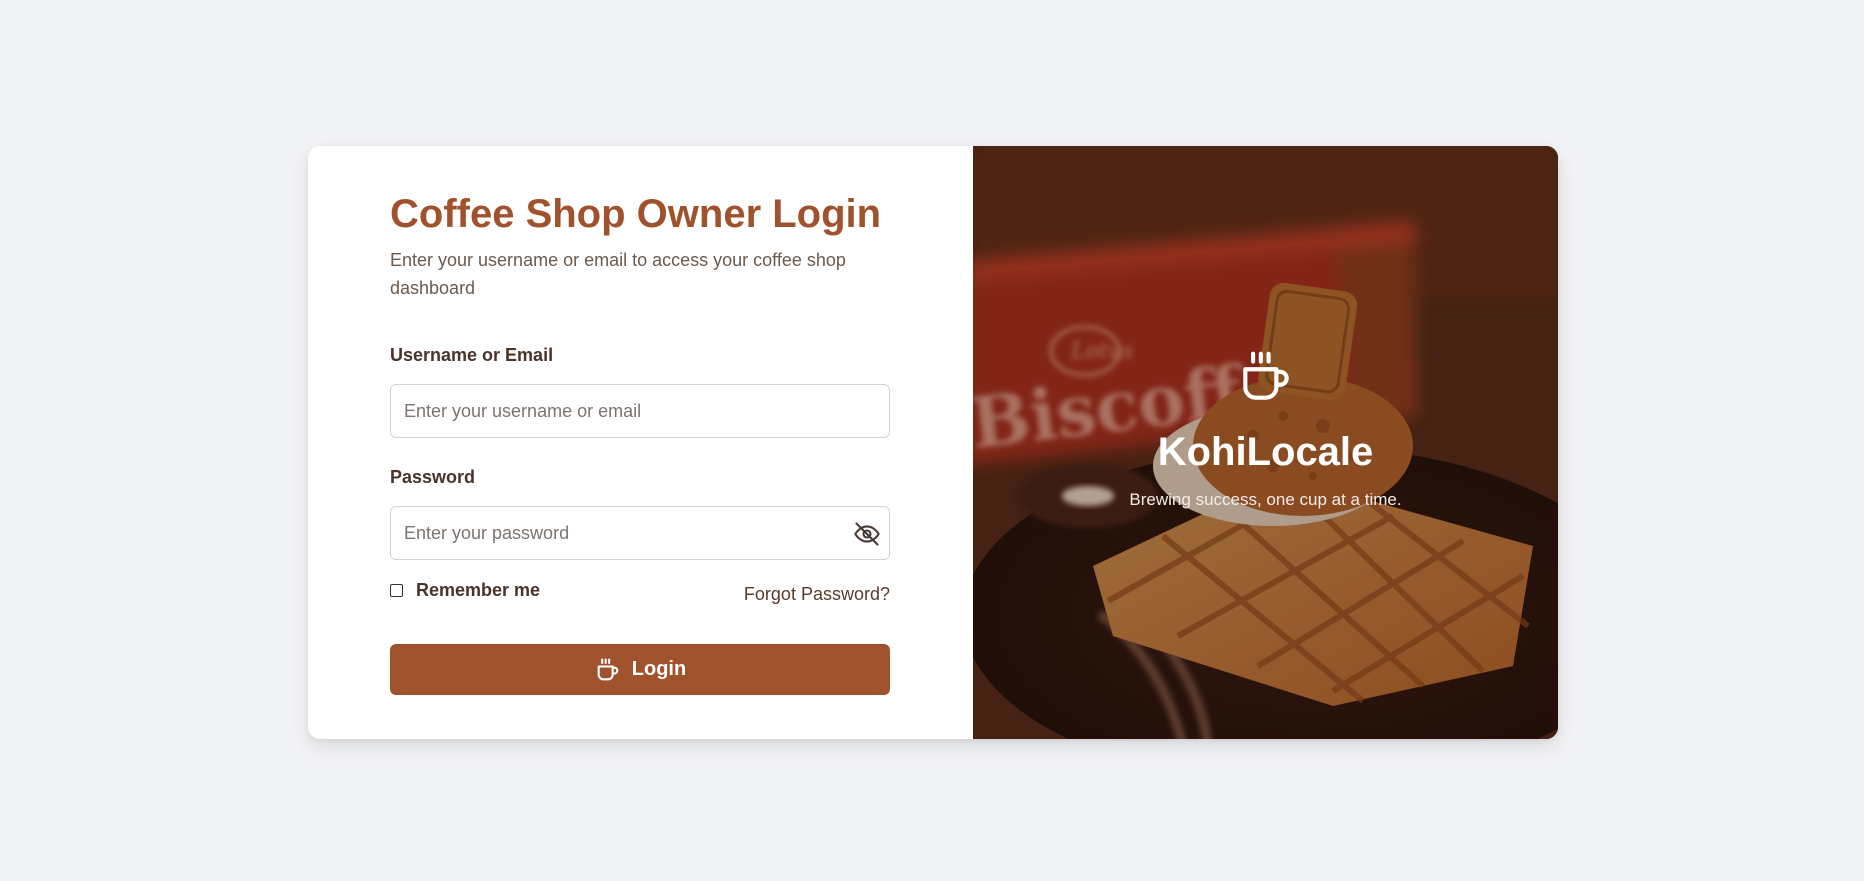 Image resolution: width=1864 pixels, height=881 pixels. What do you see at coordinates (1265, 452) in the screenshot?
I see `brand-name: KohiLocale` at bounding box center [1265, 452].